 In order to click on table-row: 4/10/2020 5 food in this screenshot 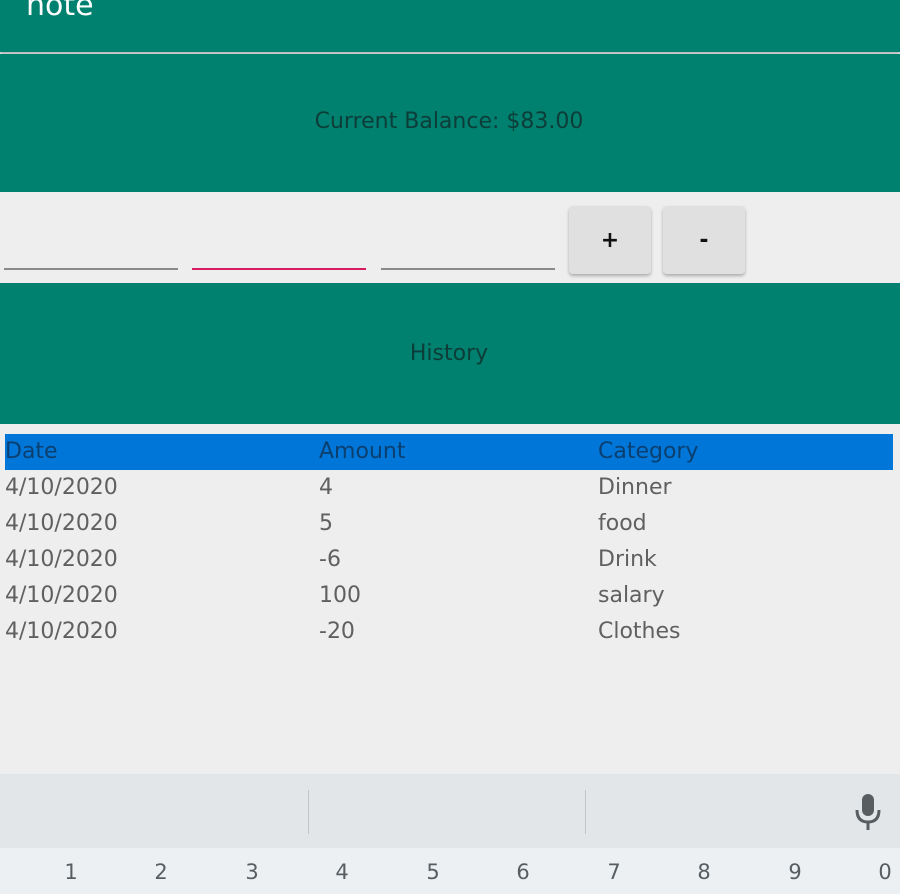, I will do `click(449, 524)`.